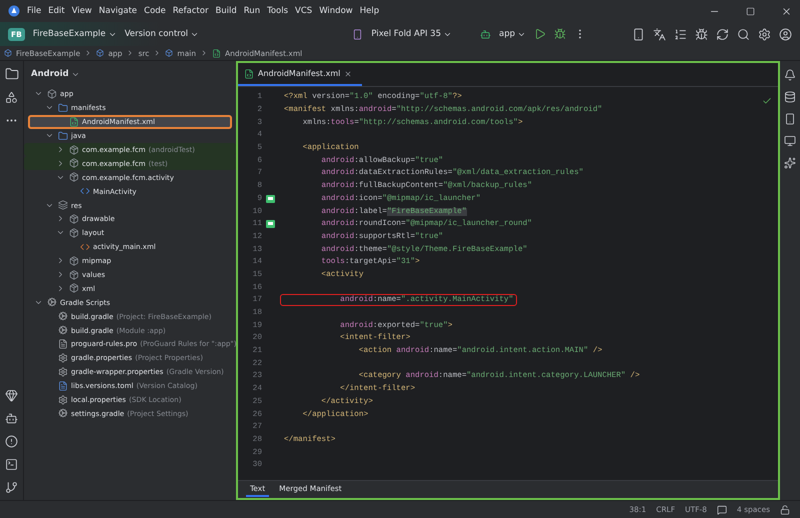  What do you see at coordinates (190, 11) in the screenshot?
I see `menu-item: Refactor` at bounding box center [190, 11].